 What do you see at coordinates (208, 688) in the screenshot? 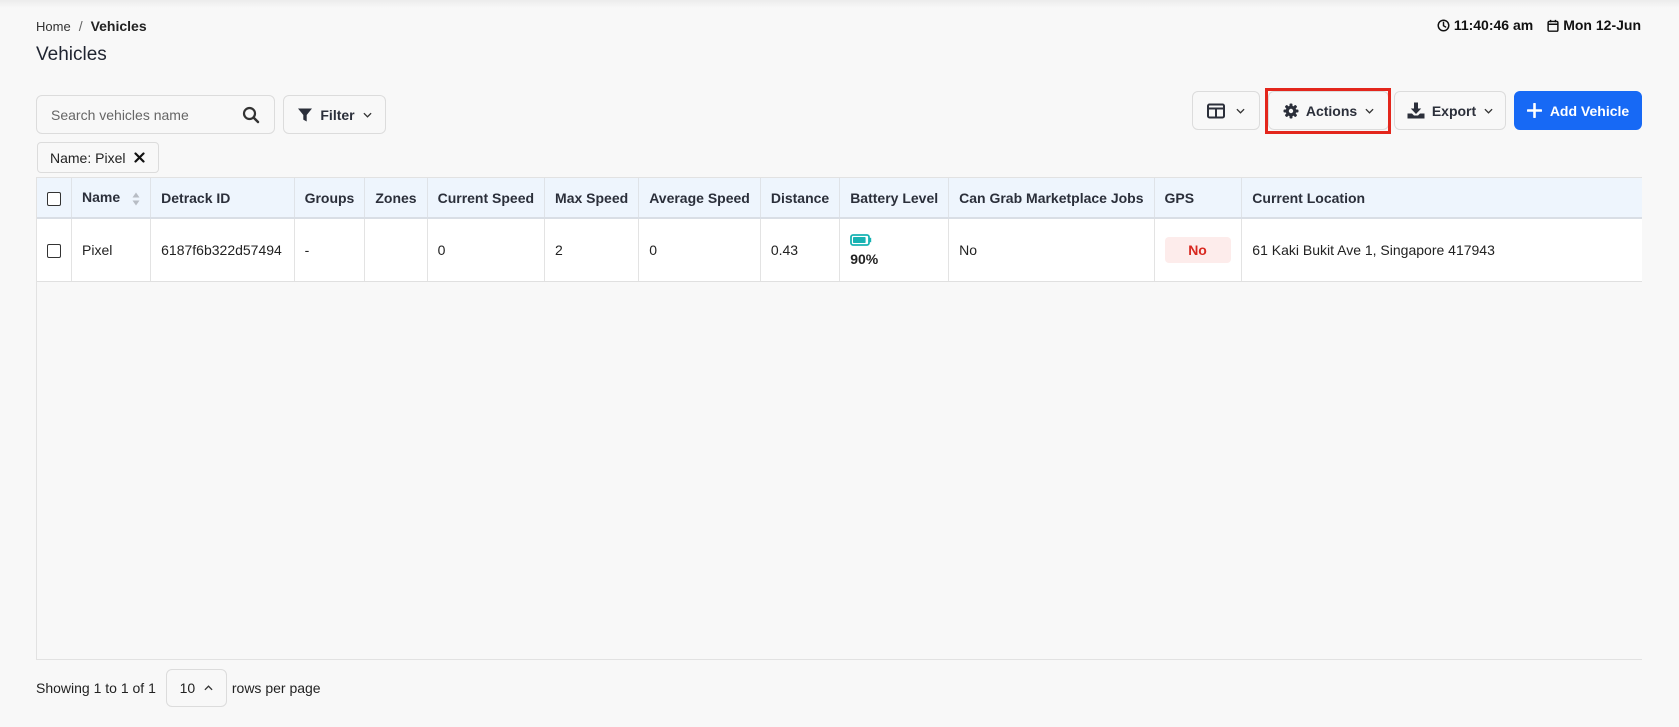
I see `chevron-up-icon` at bounding box center [208, 688].